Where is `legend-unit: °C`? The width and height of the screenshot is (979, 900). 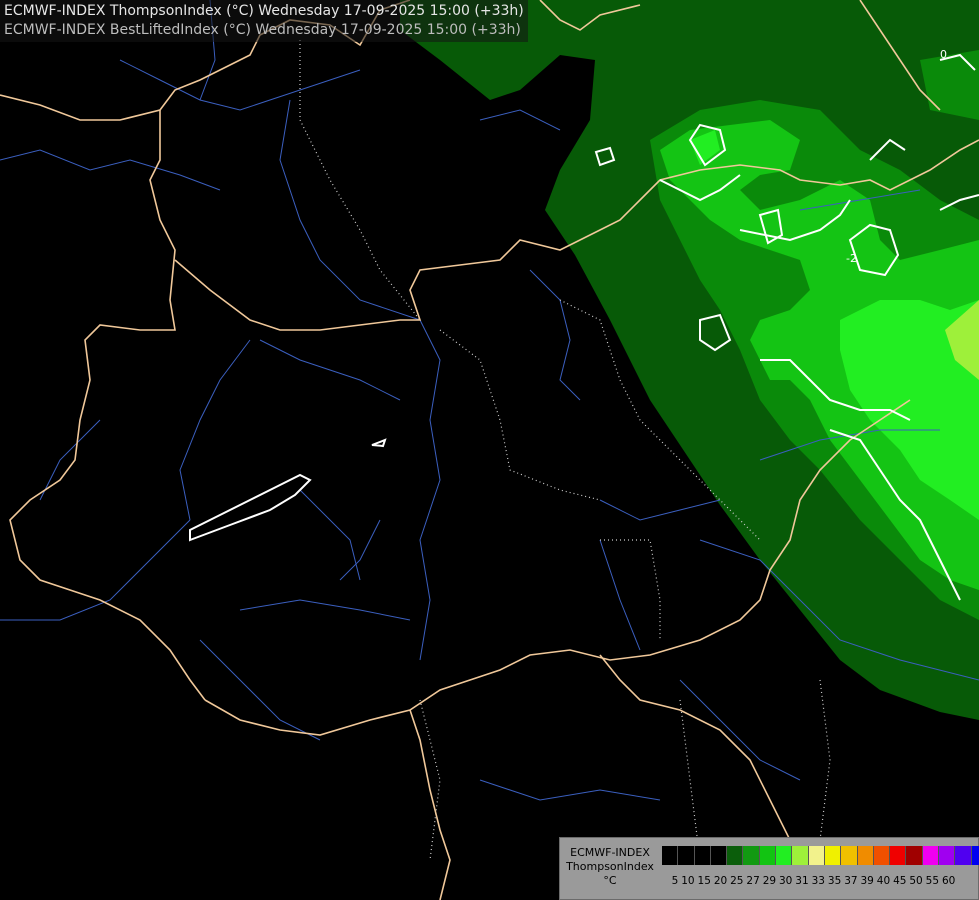 legend-unit: °C is located at coordinates (610, 880).